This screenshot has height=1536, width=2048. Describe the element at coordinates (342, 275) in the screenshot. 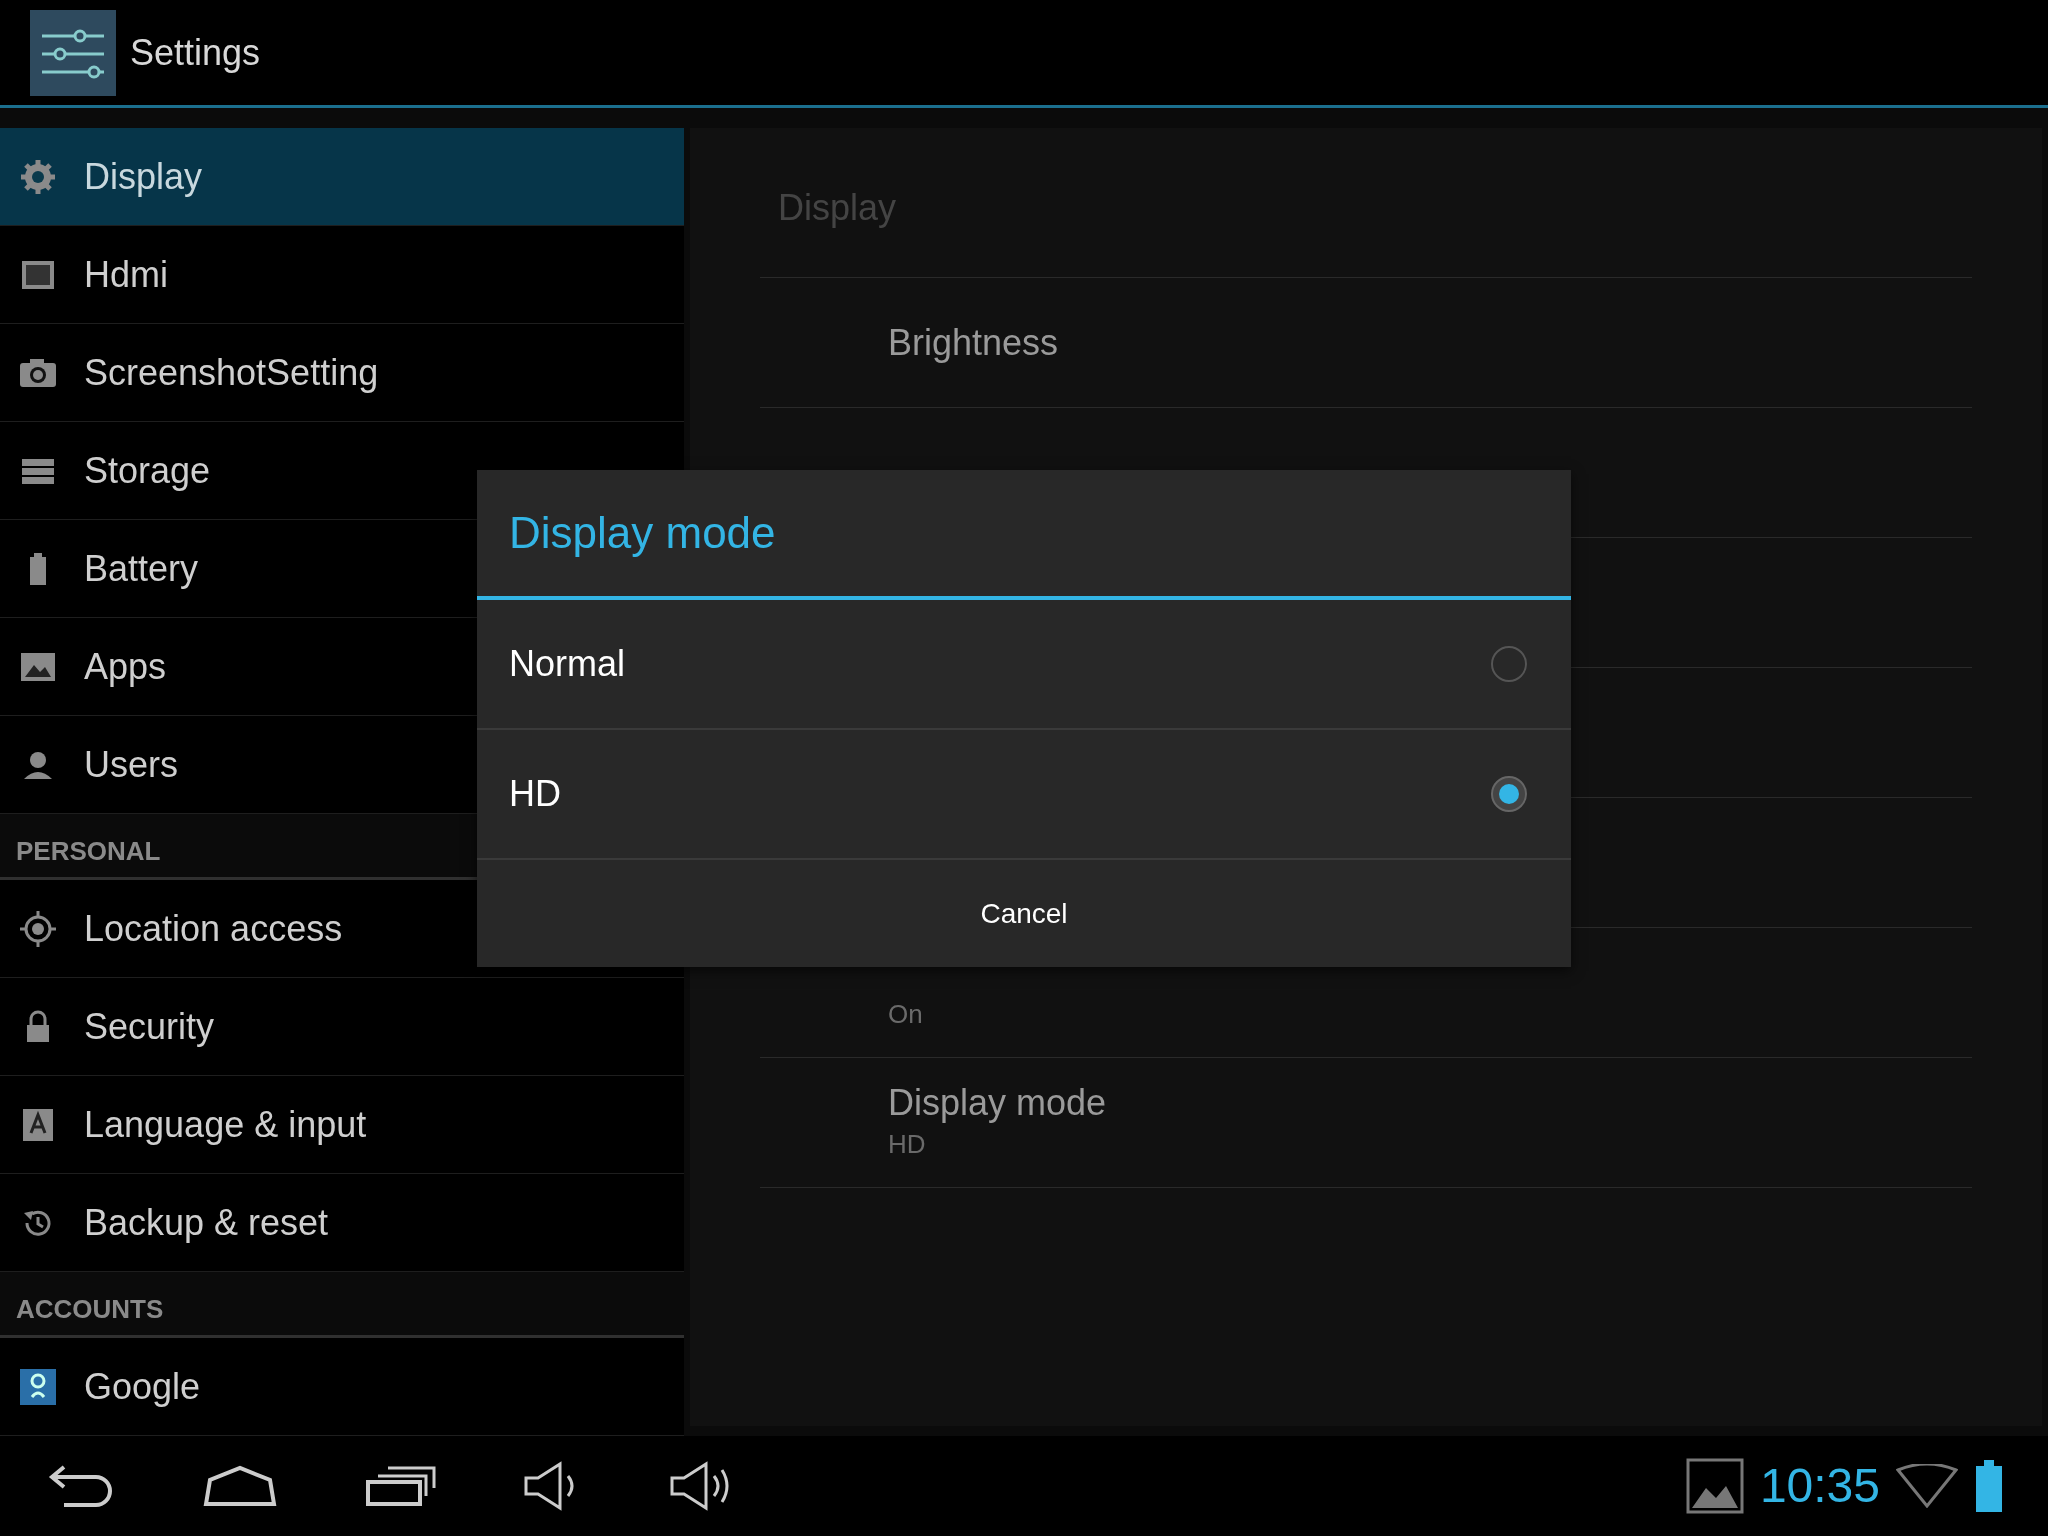

I see `settings-menu-item: Hdmi` at that location.